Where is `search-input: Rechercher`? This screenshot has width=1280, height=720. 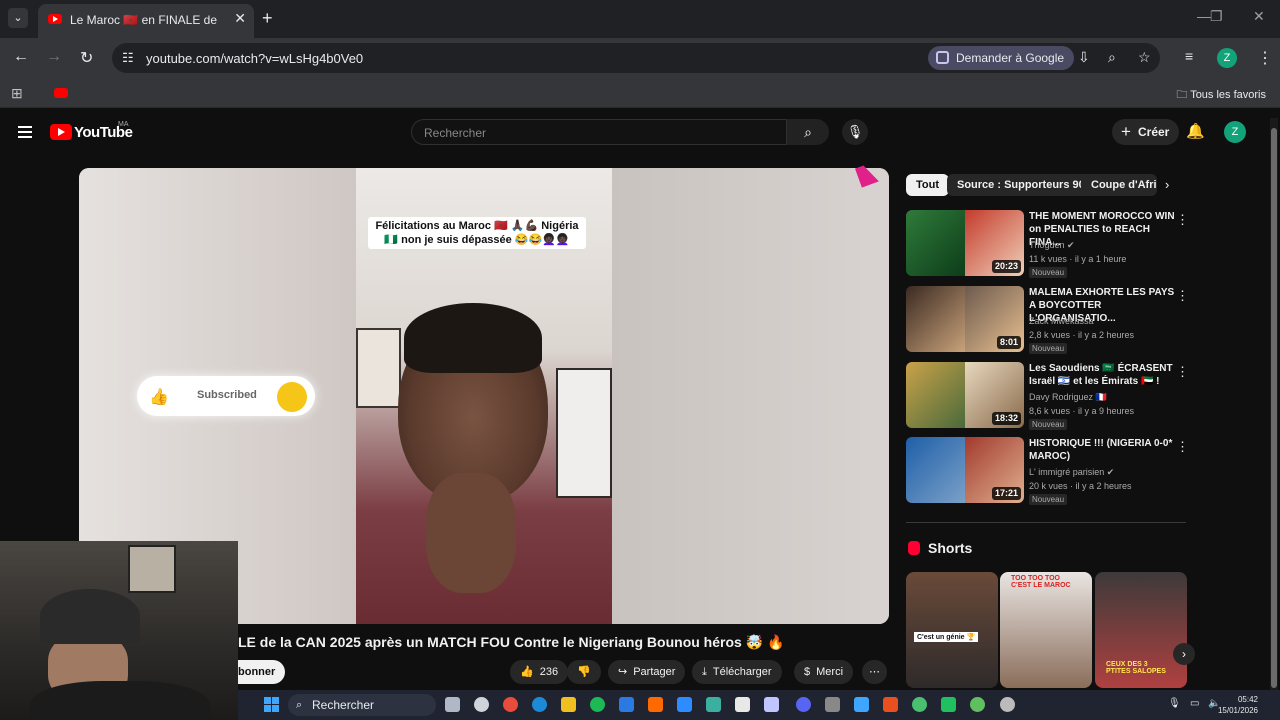
search-input: Rechercher is located at coordinates (599, 132).